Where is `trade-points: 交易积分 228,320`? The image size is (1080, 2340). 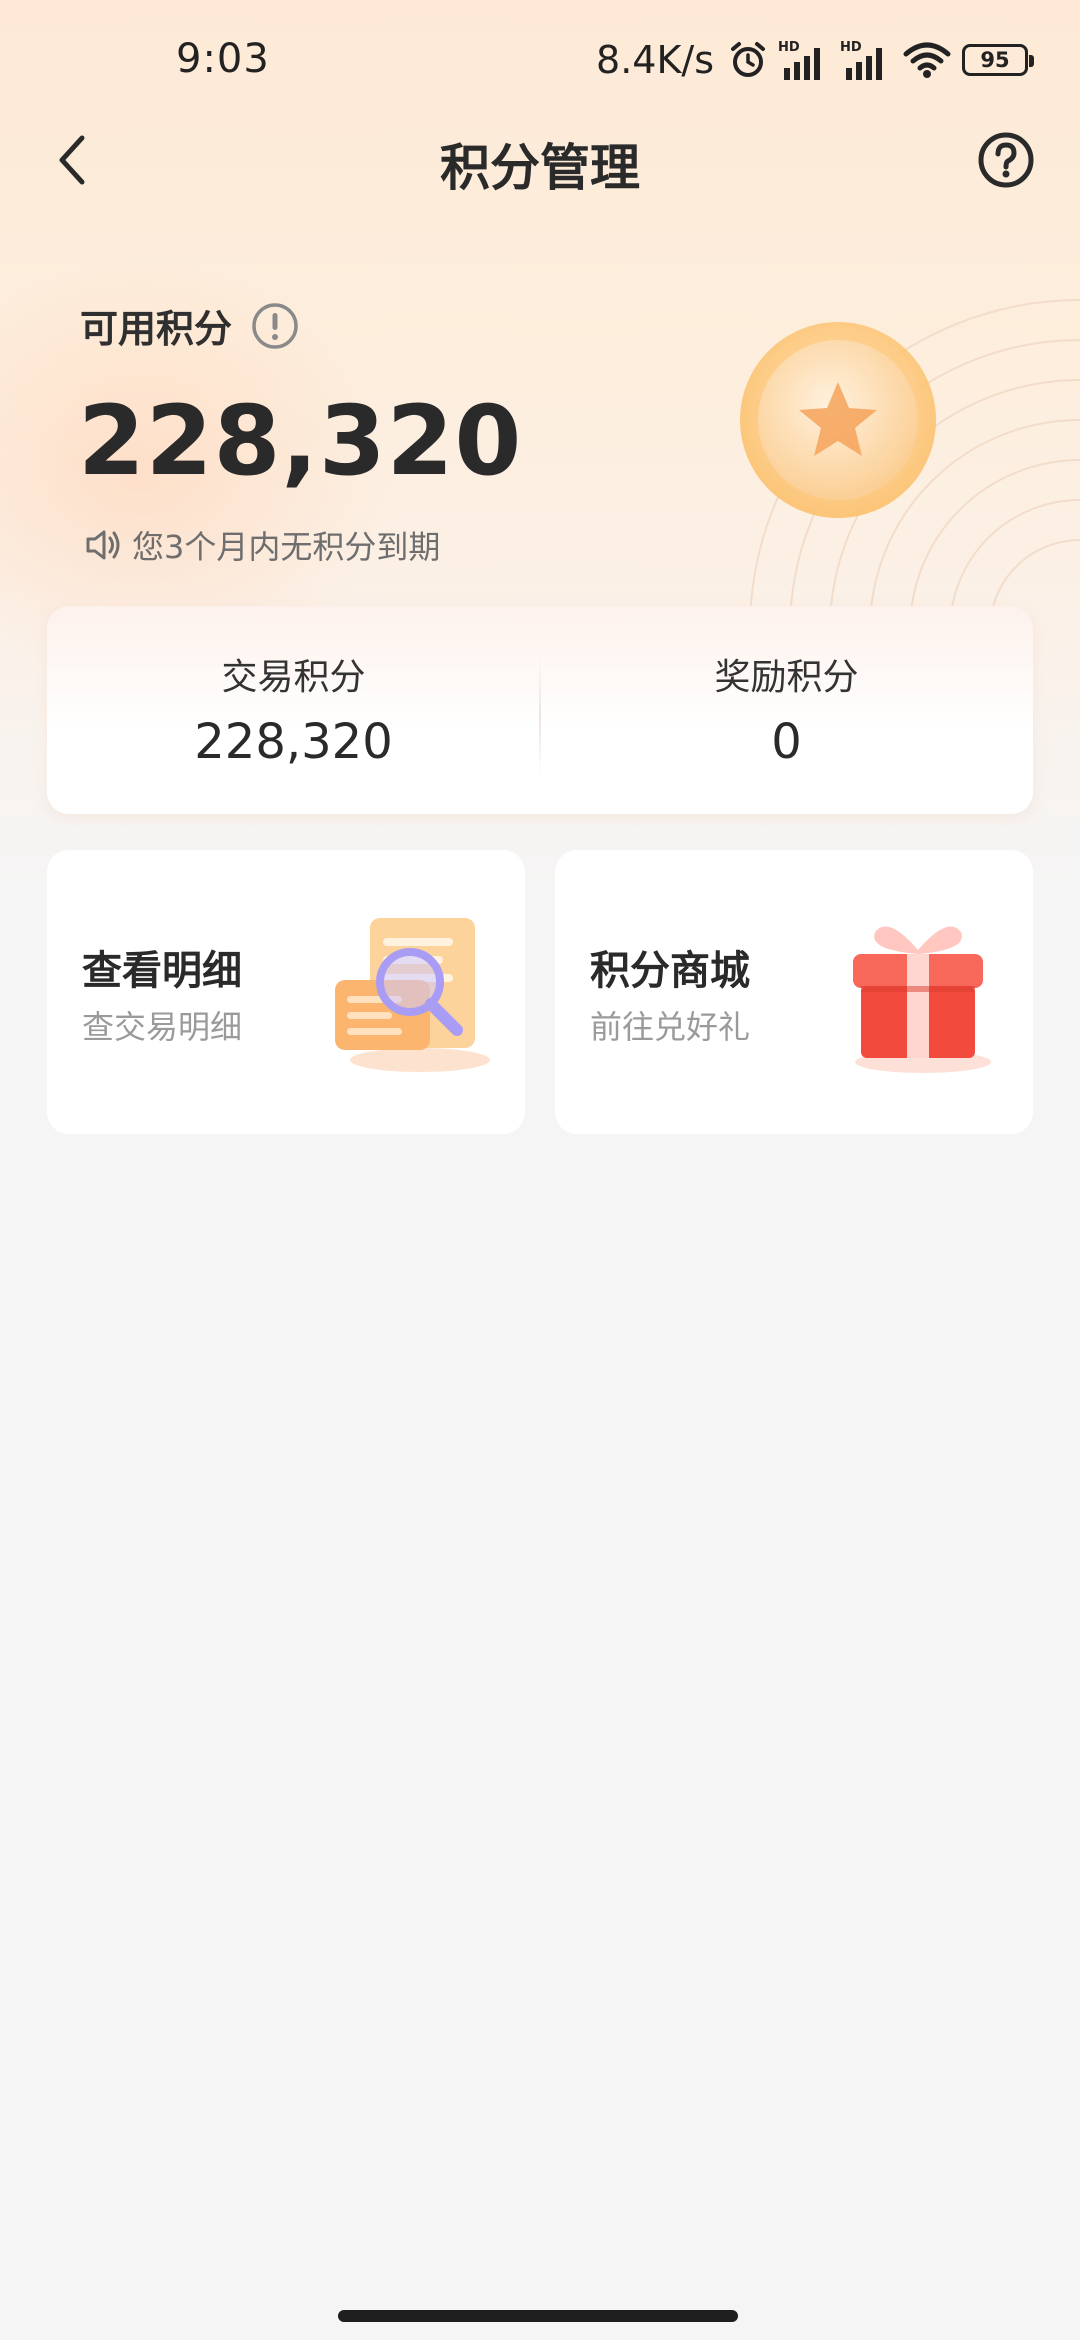
trade-points: 交易积分 228,320 is located at coordinates (293, 710).